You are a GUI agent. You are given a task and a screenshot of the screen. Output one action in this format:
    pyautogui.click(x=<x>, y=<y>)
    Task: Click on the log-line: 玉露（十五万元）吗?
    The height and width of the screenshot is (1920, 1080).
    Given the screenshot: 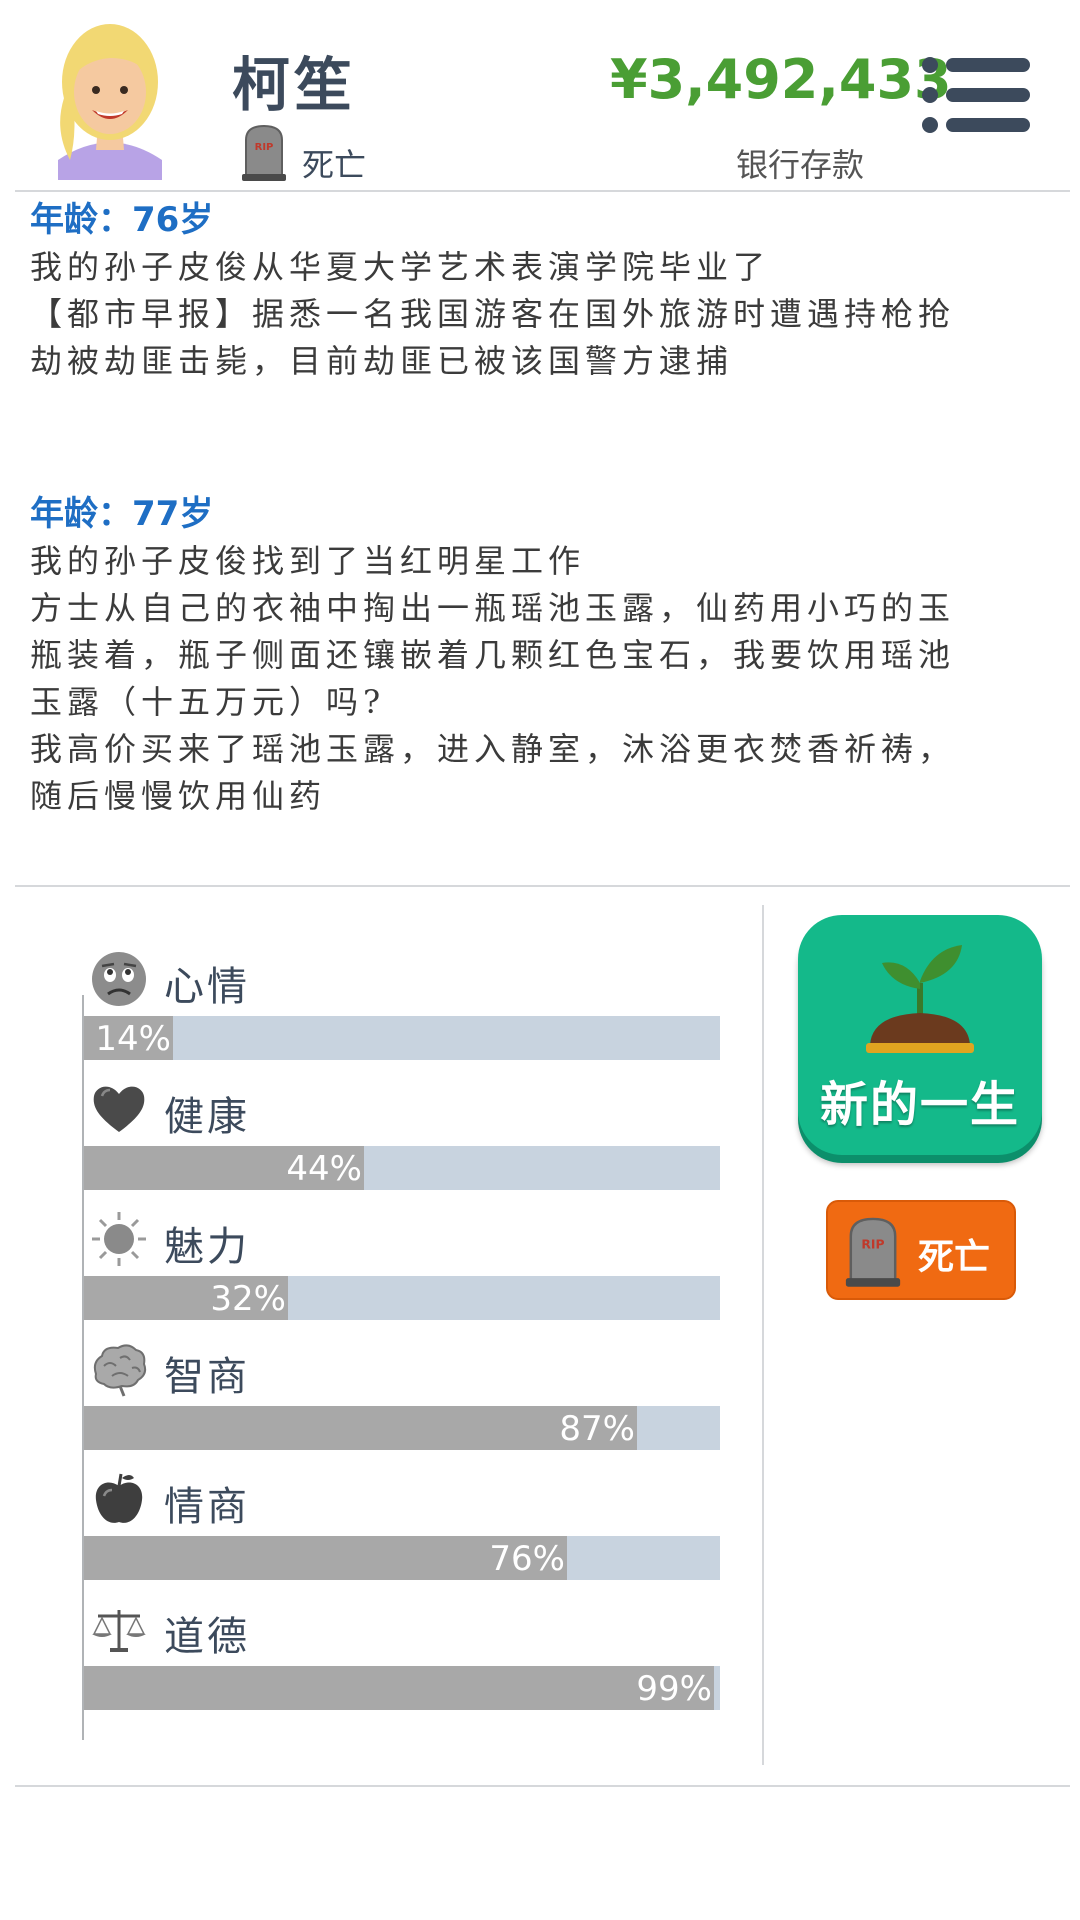 What is the action you would take?
    pyautogui.click(x=208, y=702)
    